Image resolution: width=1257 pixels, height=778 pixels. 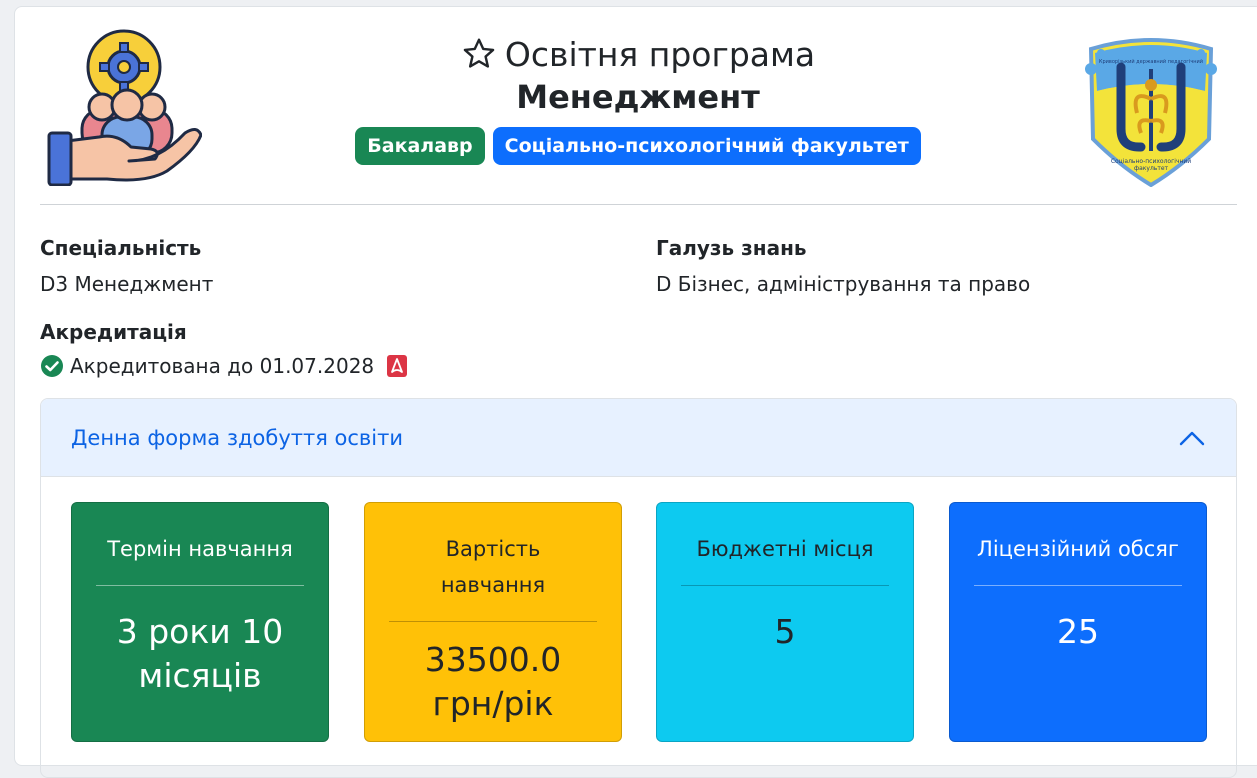 I want to click on stat-card-license-volume: Ліцензійний обсяг 25, so click(x=1078, y=622).